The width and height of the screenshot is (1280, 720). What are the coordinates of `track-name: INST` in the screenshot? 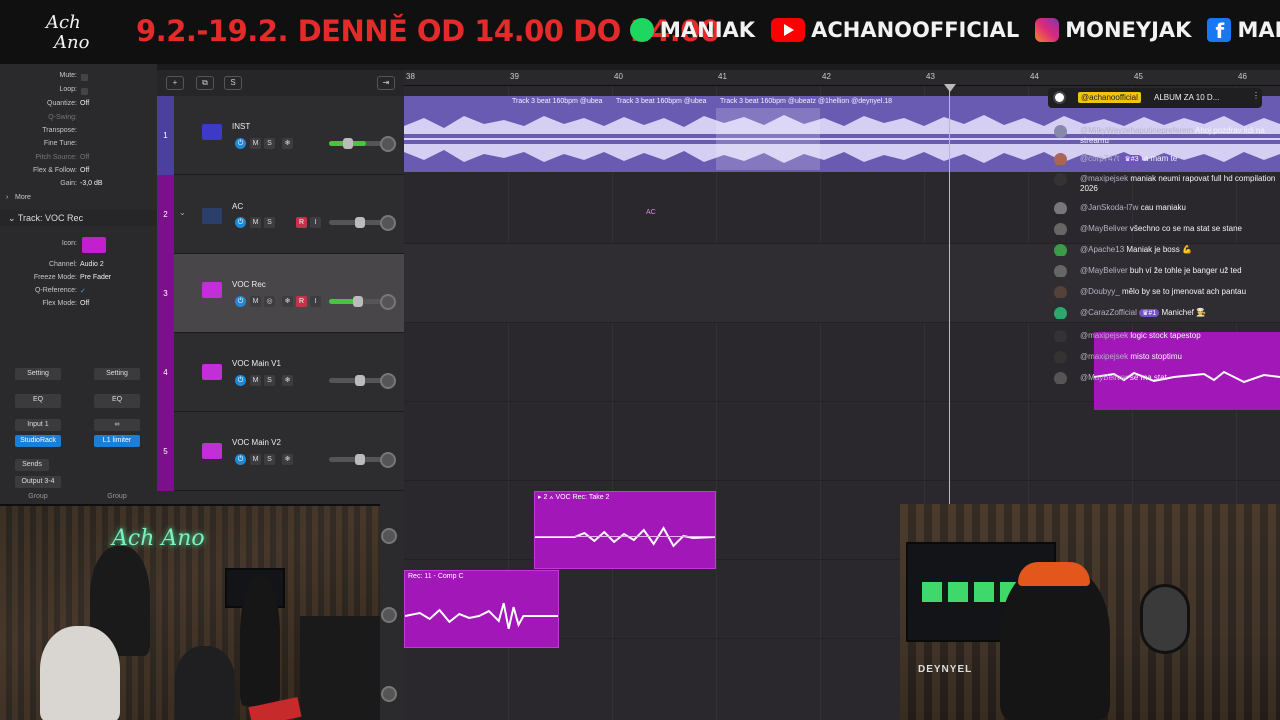 It's located at (241, 126).